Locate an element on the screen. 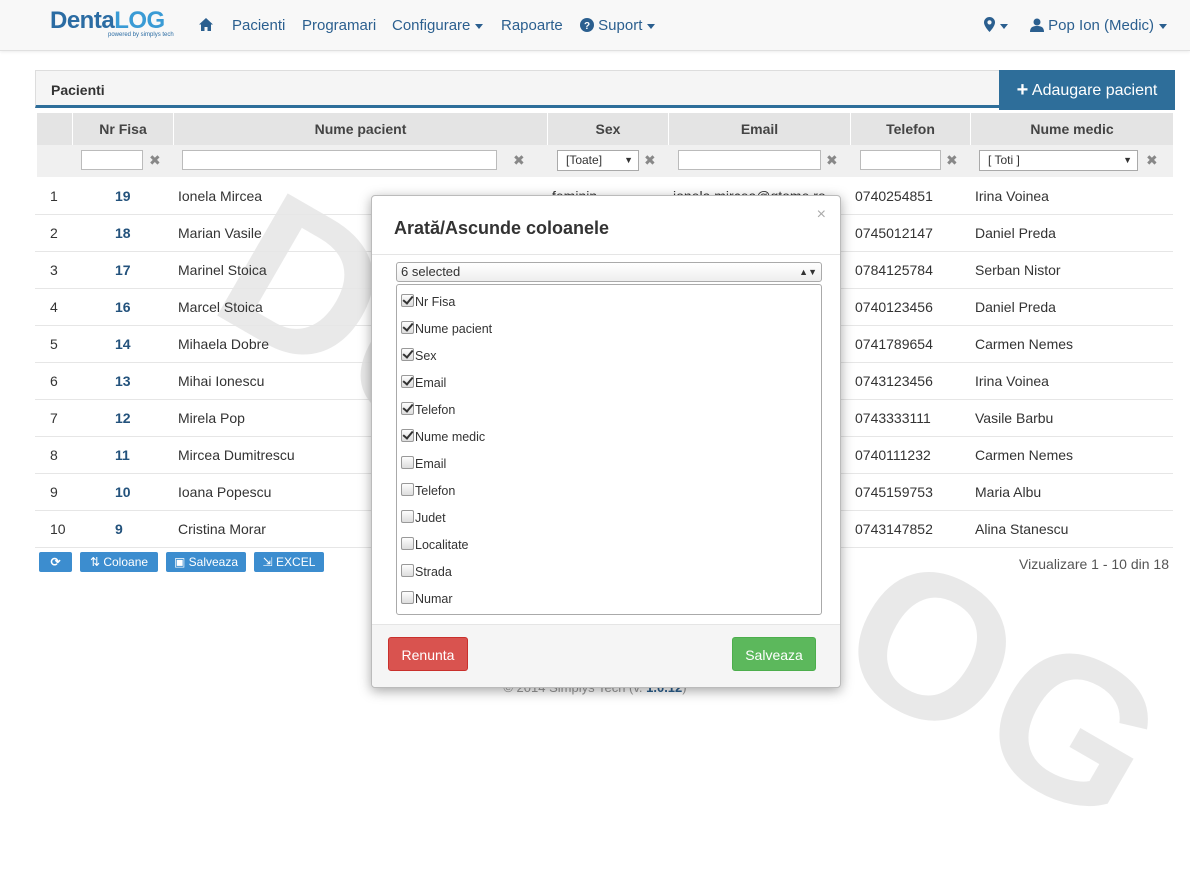  modal-footer: Renunta Salveaza is located at coordinates (606, 656).